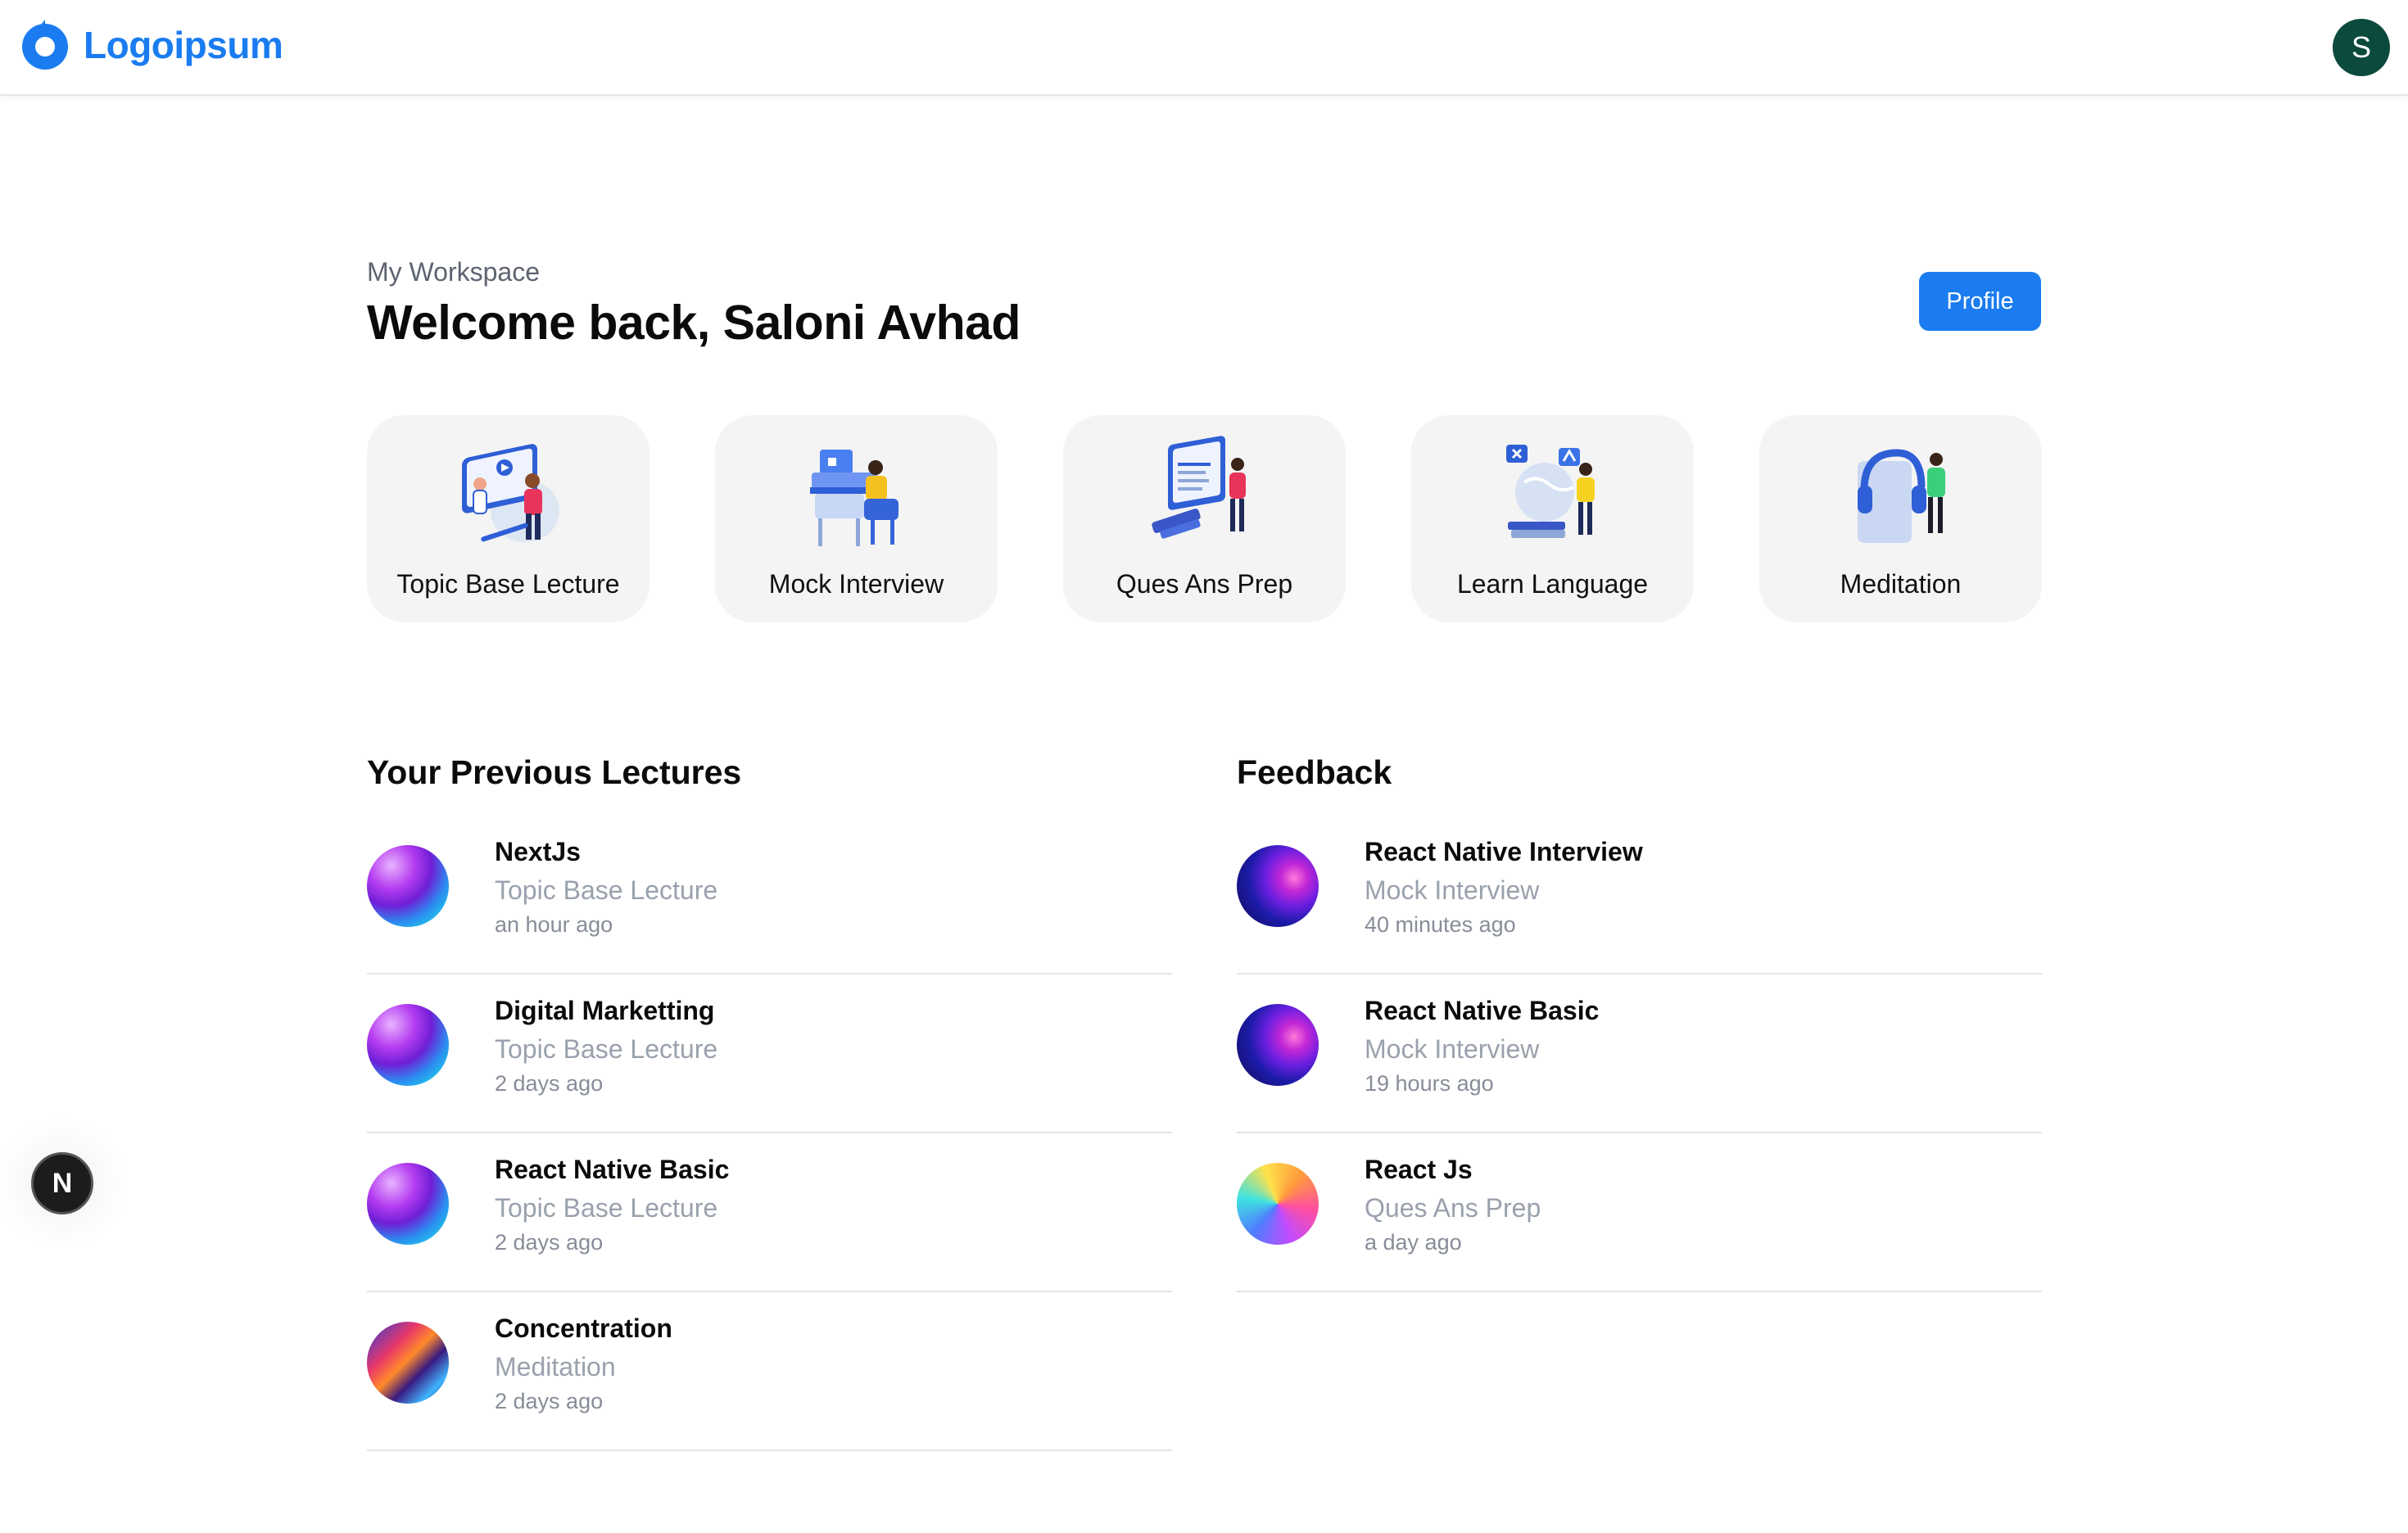 The width and height of the screenshot is (2408, 1533). Describe the element at coordinates (45, 45) in the screenshot. I see `logo-icon` at that location.